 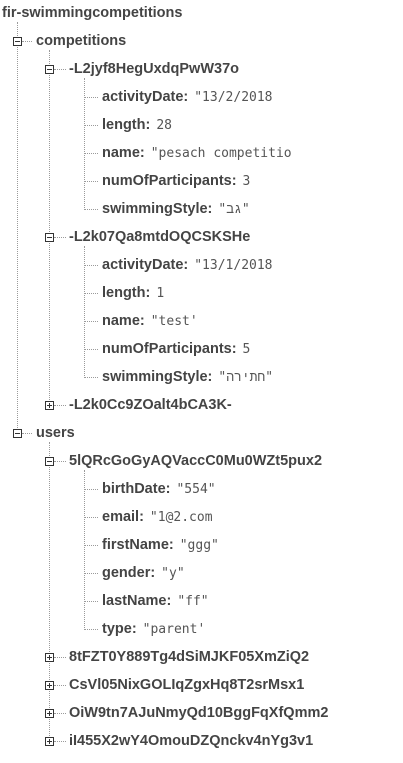 What do you see at coordinates (233, 265) in the screenshot?
I see `field-value: "13/1/2018` at bounding box center [233, 265].